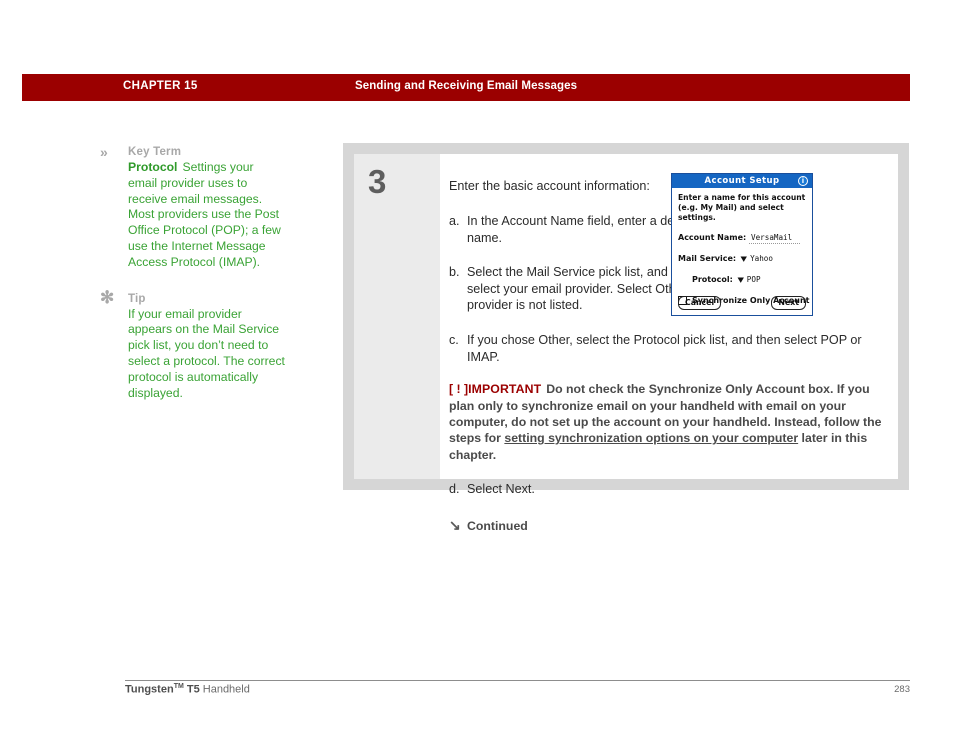  Describe the element at coordinates (754, 279) in the screenshot. I see `pda-protocol-value: POP` at that location.